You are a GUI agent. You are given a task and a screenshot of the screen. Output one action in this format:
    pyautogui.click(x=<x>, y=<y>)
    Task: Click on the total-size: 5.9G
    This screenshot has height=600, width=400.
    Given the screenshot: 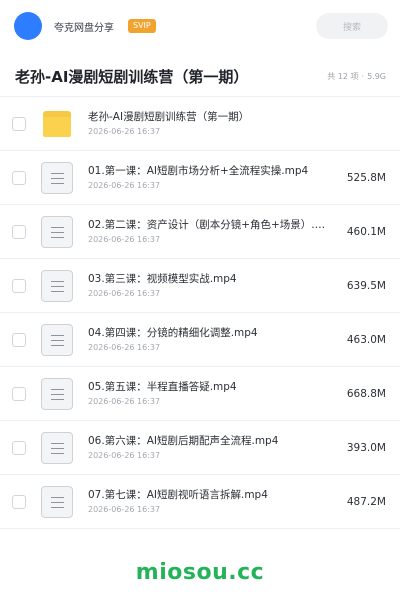 What is the action you would take?
    pyautogui.click(x=376, y=76)
    